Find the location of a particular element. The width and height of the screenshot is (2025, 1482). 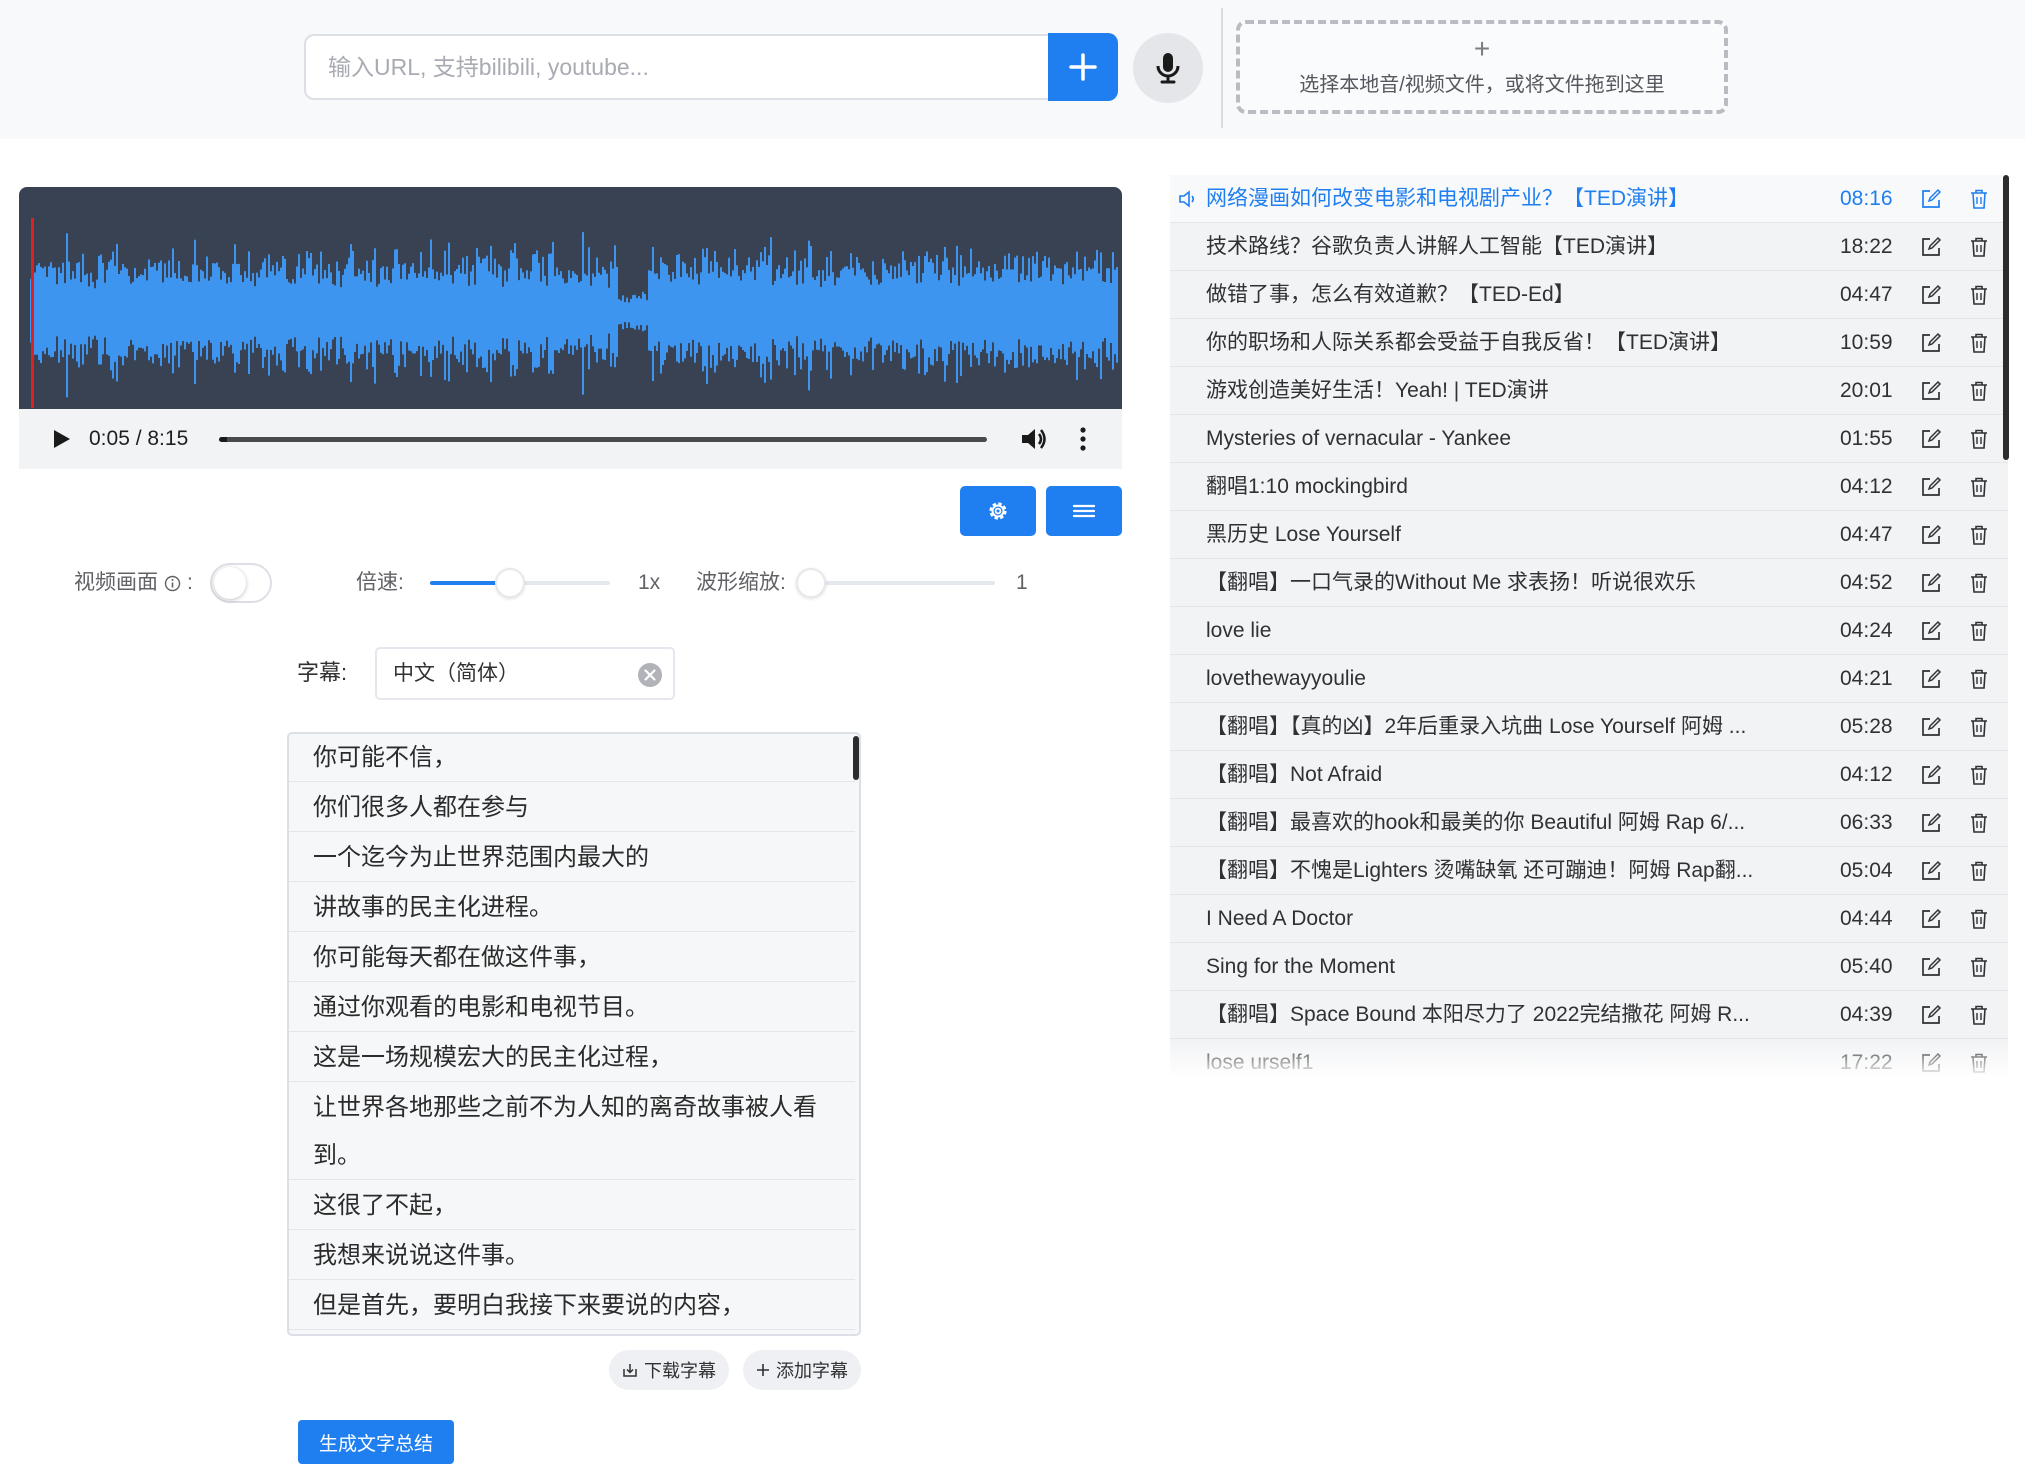

speed-slider-thumb is located at coordinates (510, 583).